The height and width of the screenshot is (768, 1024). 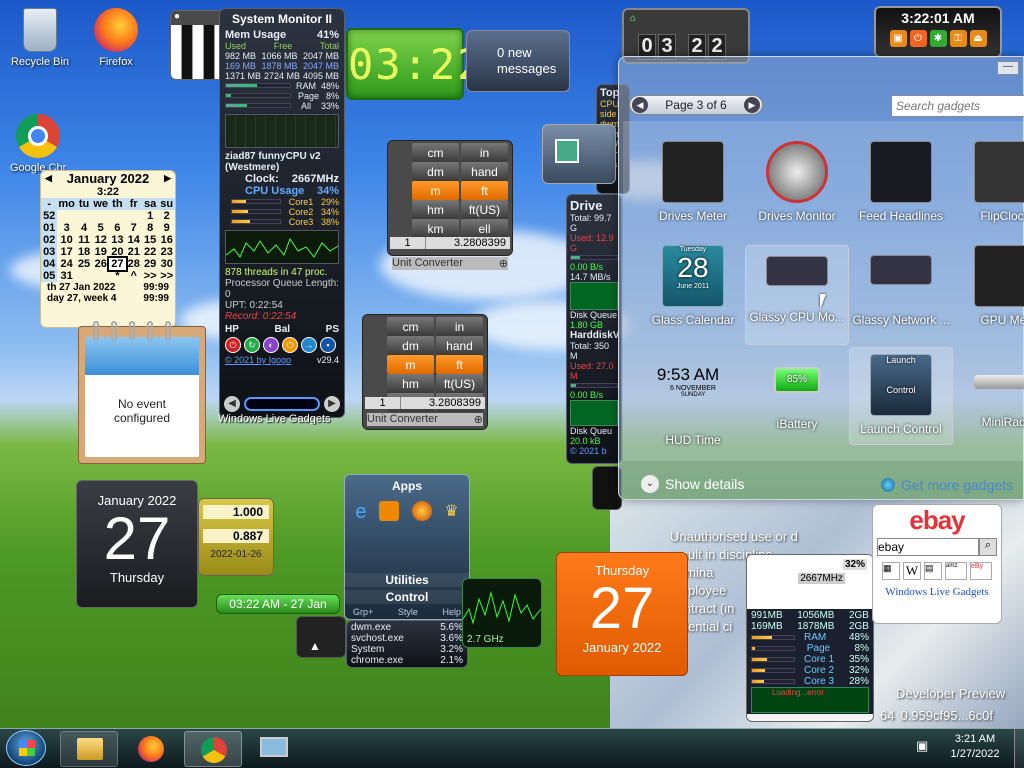 What do you see at coordinates (891, 571) in the screenshot?
I see `store-icon: ▦` at bounding box center [891, 571].